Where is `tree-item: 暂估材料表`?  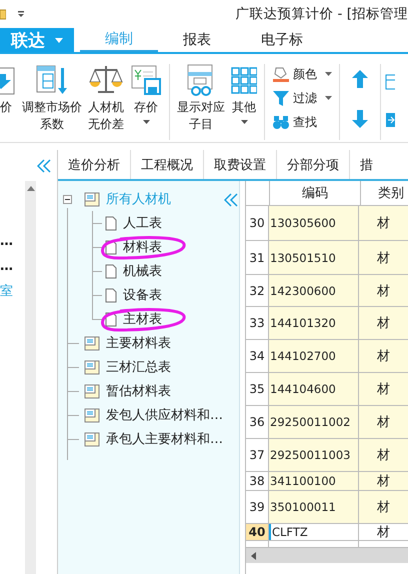
tree-item: 暂估材料表 is located at coordinates (138, 391).